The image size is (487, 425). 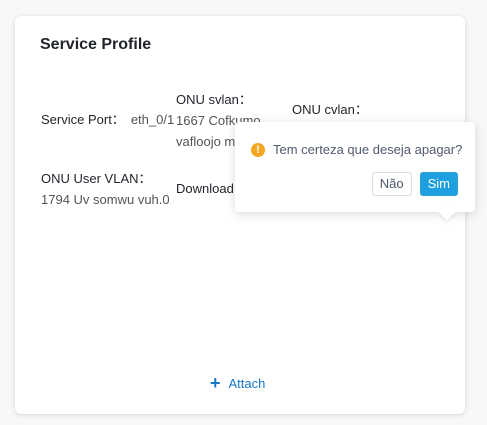 I want to click on service-port-label: Service Port：, so click(x=83, y=119).